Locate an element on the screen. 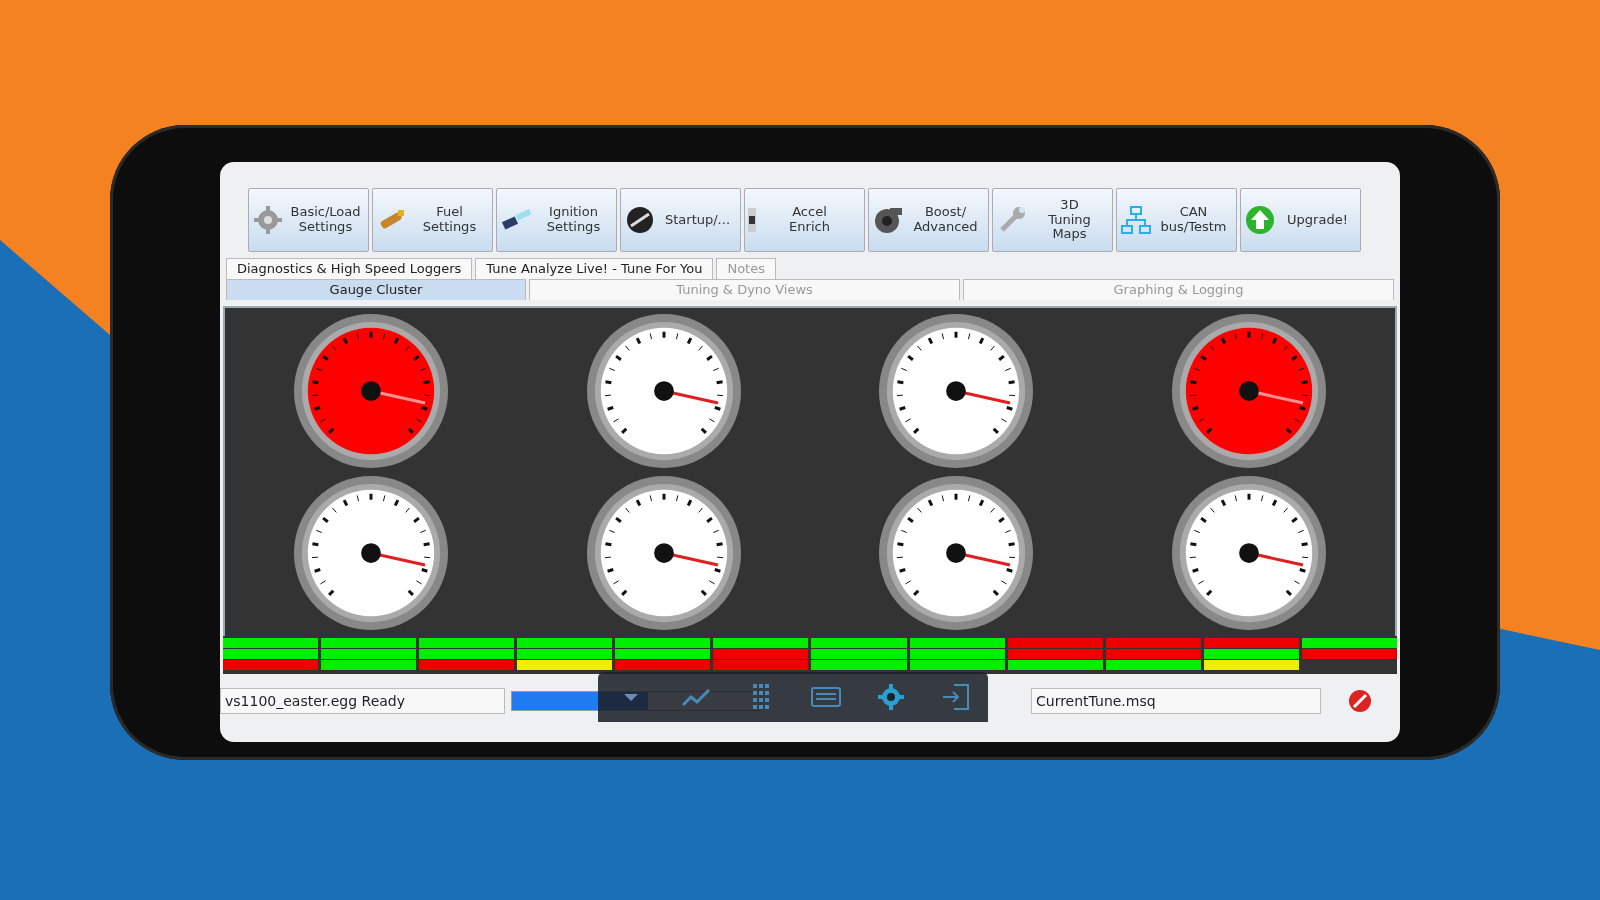  toolbar-button: Accel Enrich is located at coordinates (804, 220).